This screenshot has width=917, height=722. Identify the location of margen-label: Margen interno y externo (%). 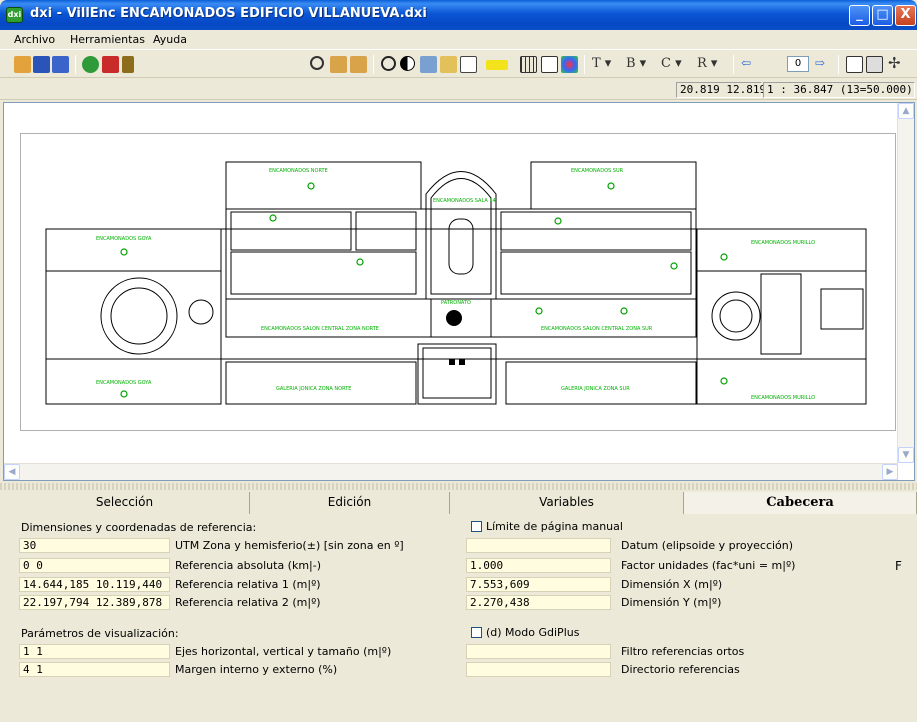
(256, 669).